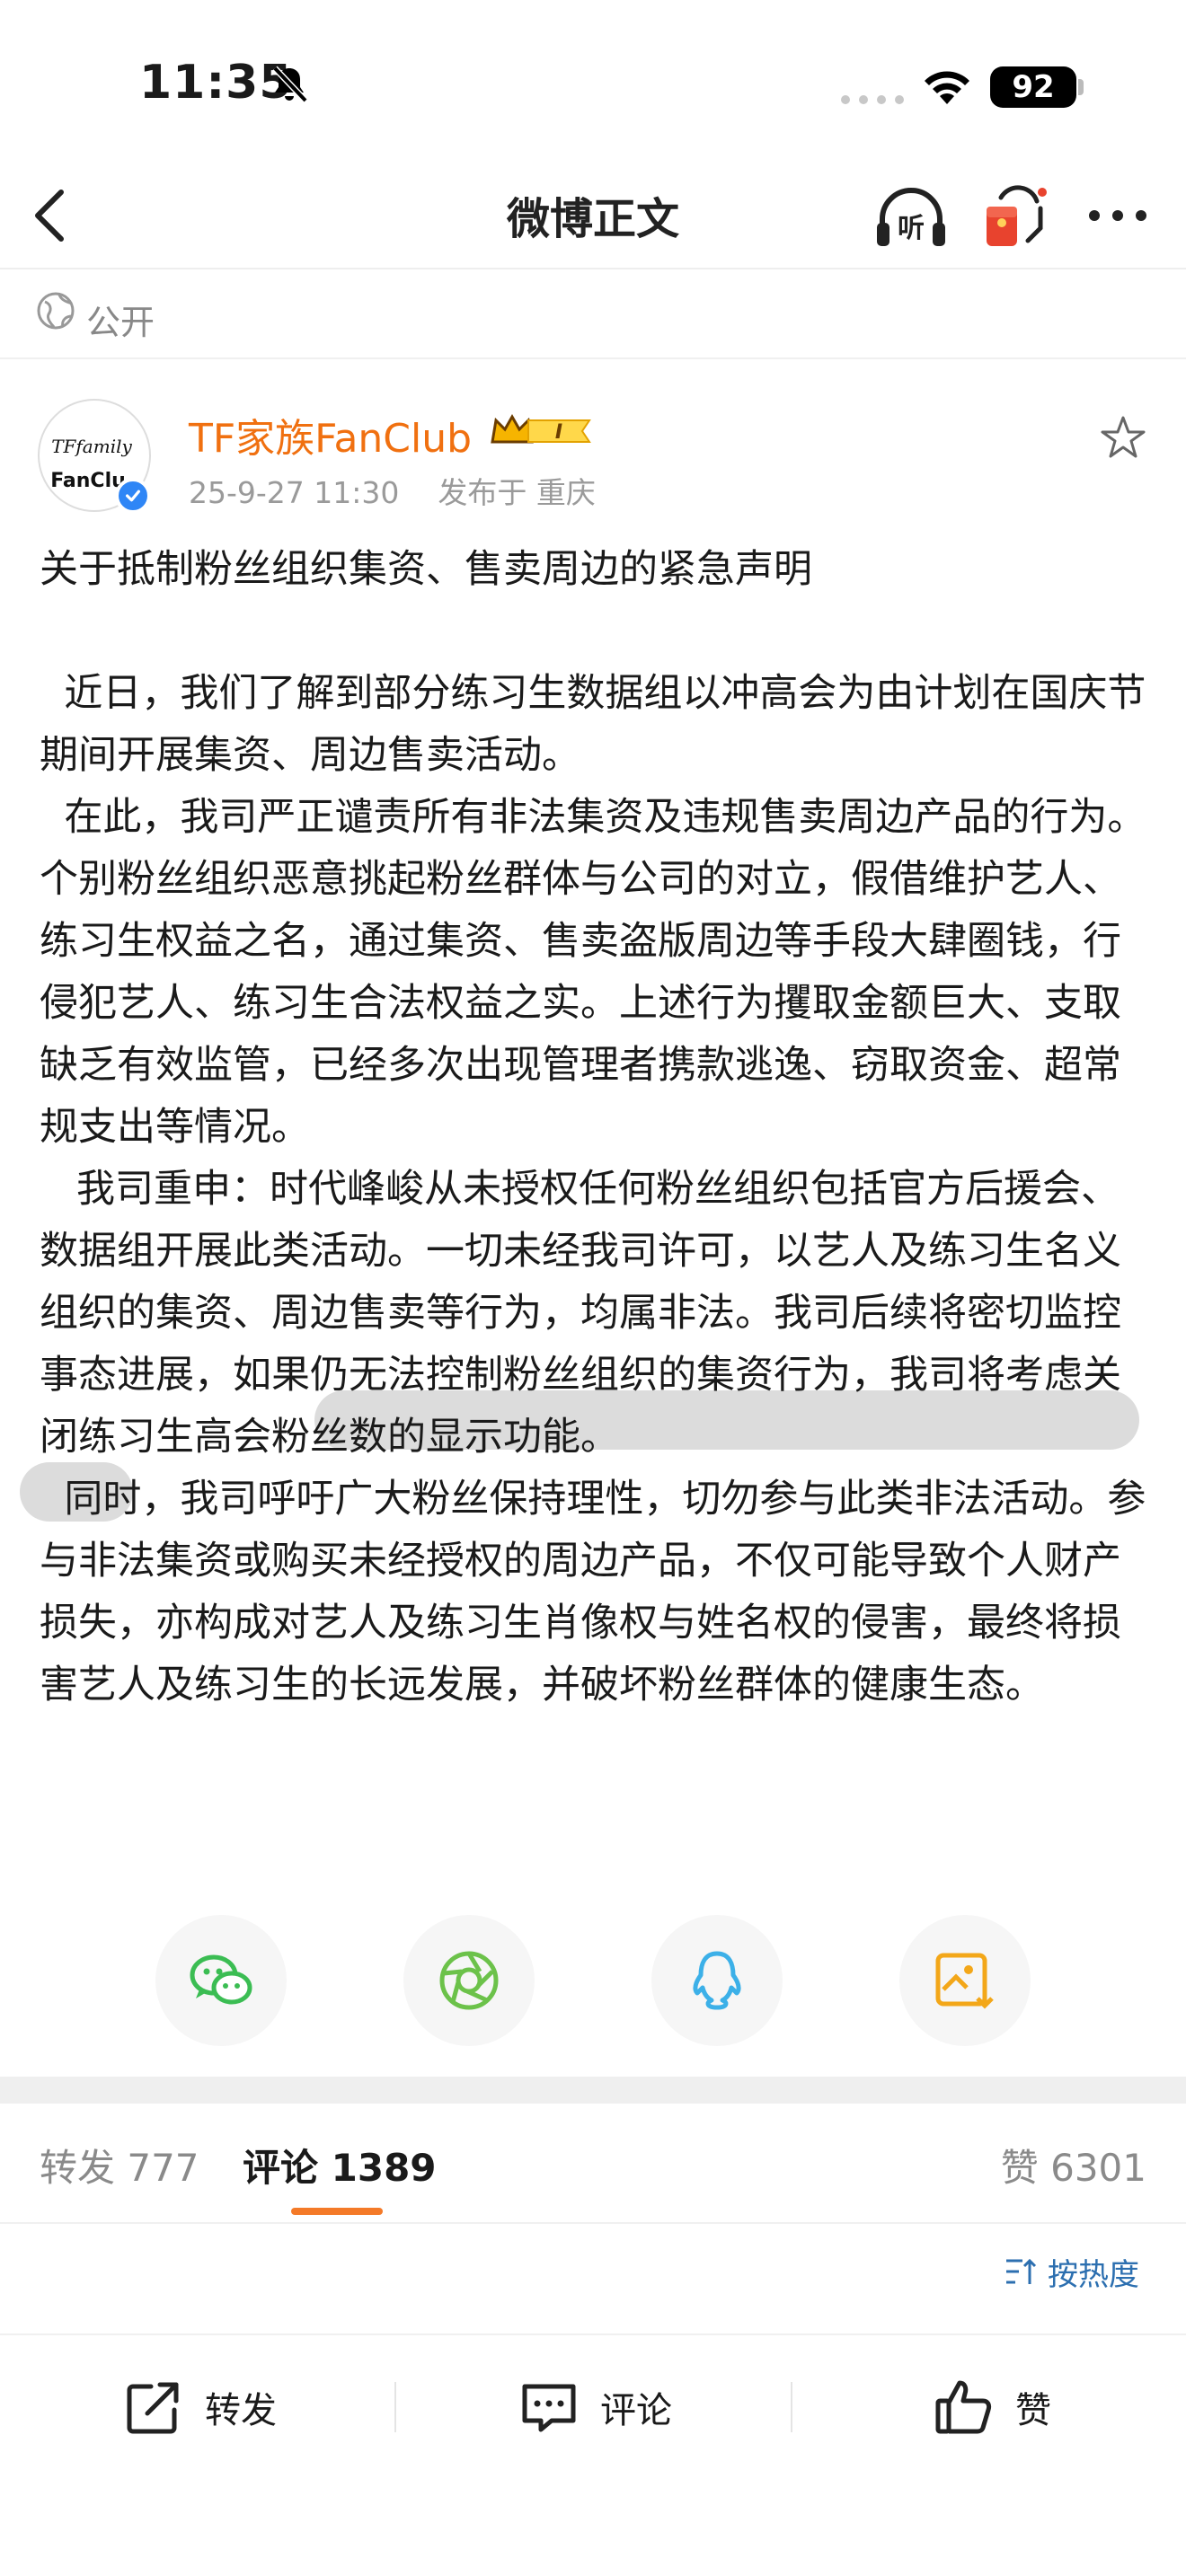  I want to click on sort-row: 按热度, so click(593, 2279).